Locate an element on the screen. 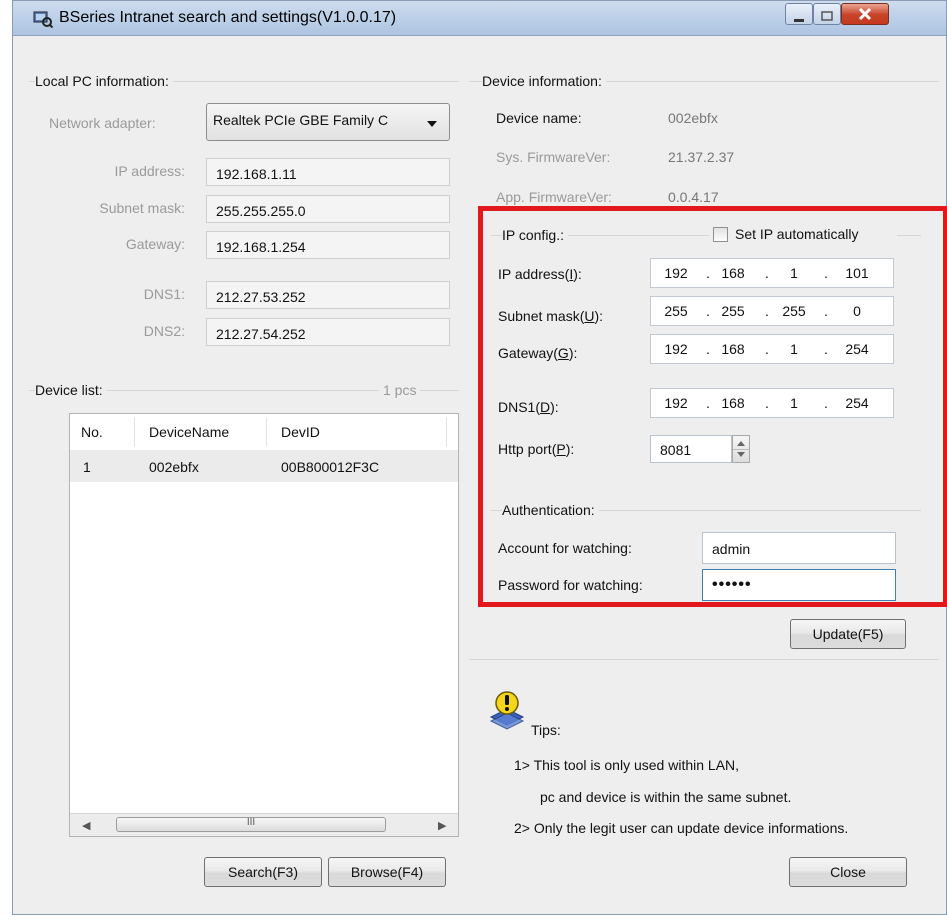 The height and width of the screenshot is (923, 947). tips-title: Tips: is located at coordinates (546, 730).